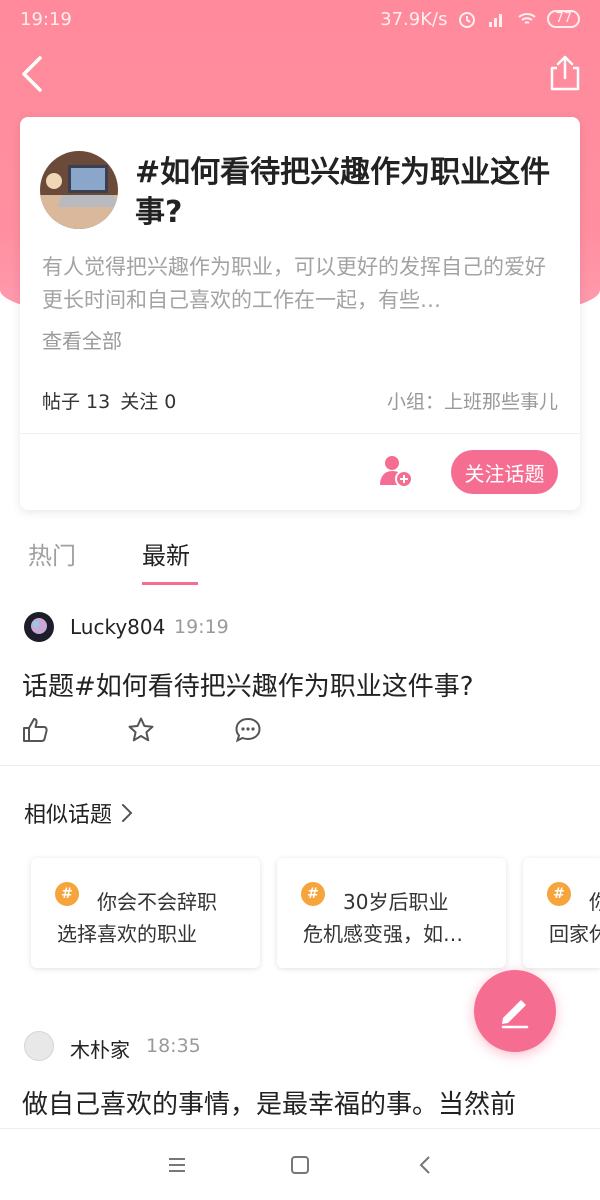 Image resolution: width=600 pixels, height=1200 pixels. Describe the element at coordinates (300, 19) in the screenshot. I see `status-bar: 19:19 37.9K/s 77` at that location.